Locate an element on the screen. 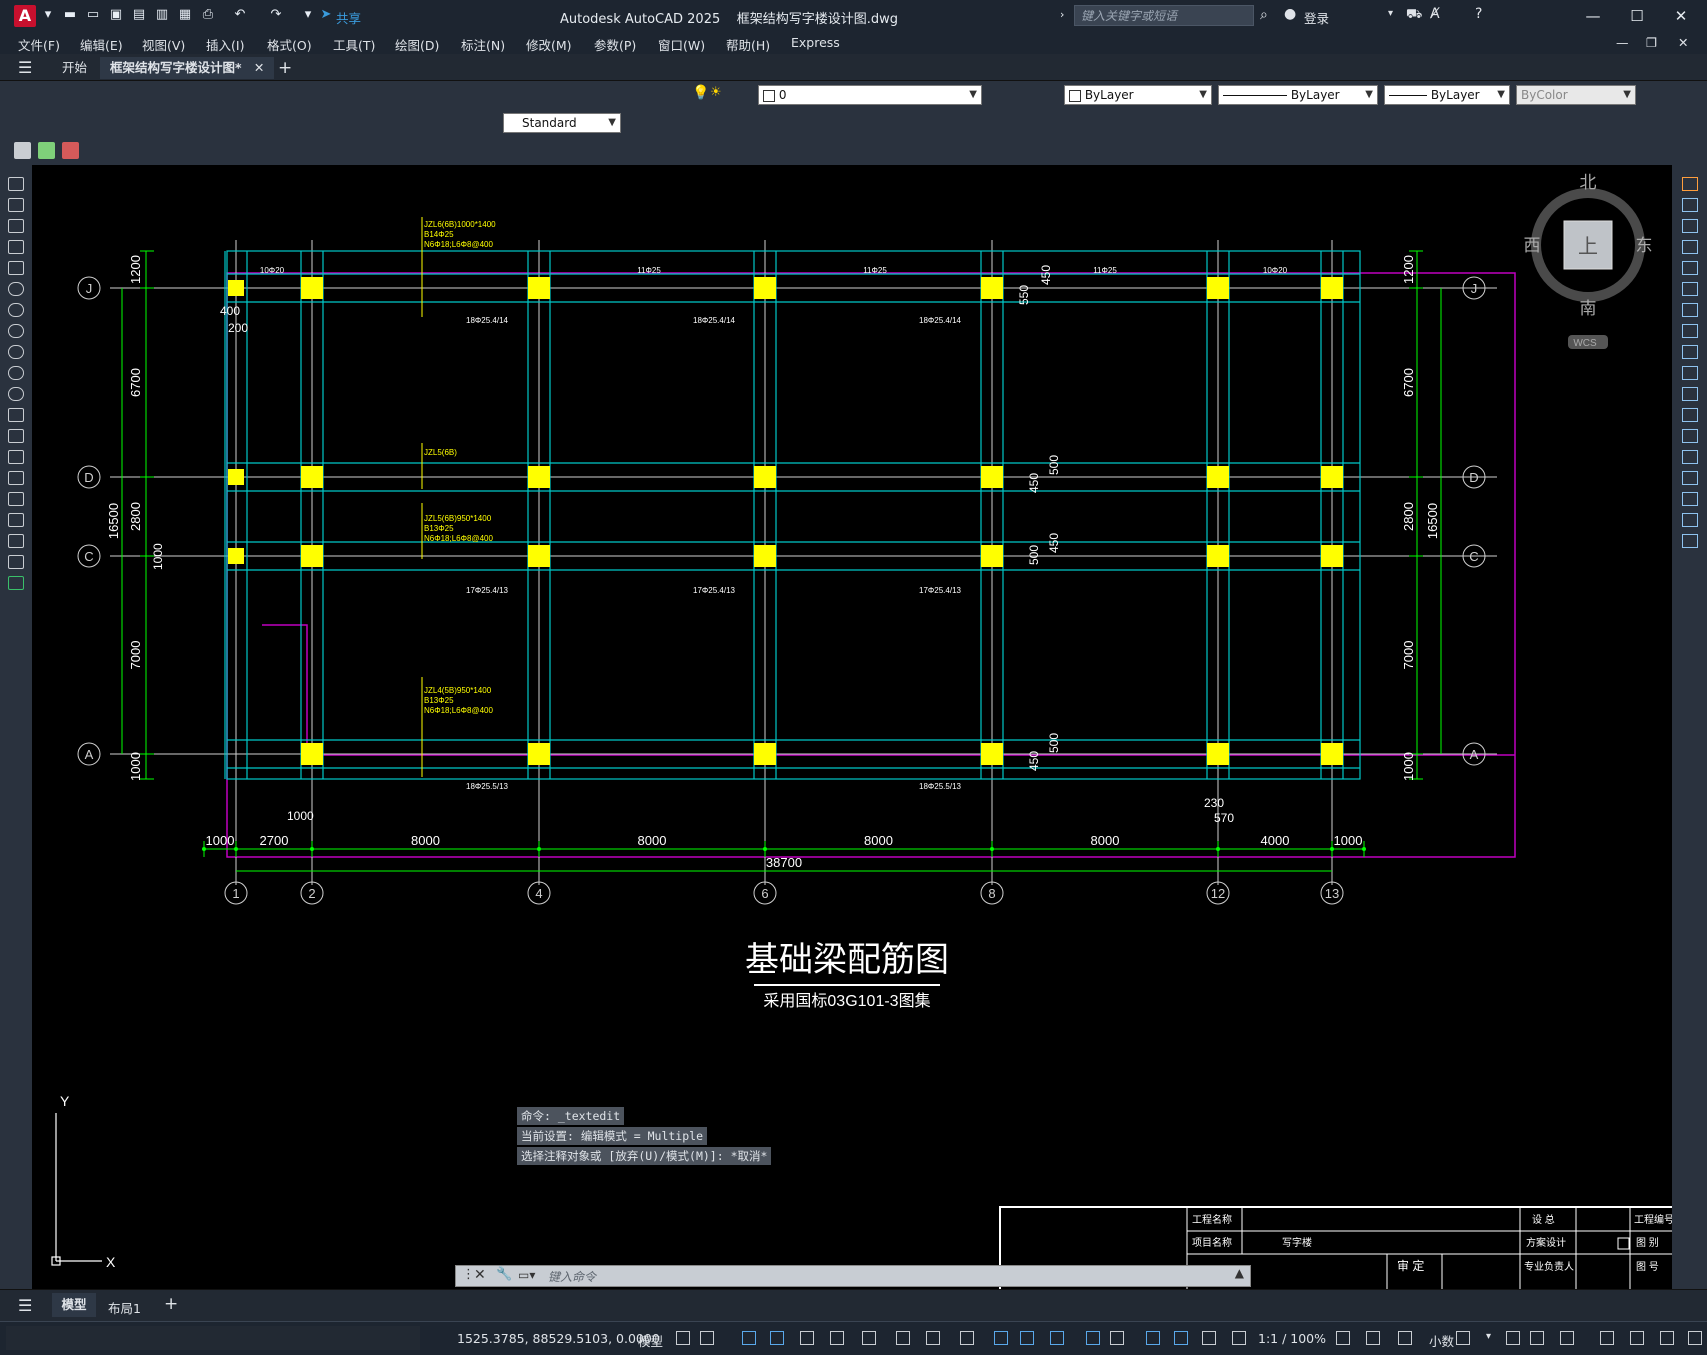  menu-file: 文件(F) is located at coordinates (39, 44).